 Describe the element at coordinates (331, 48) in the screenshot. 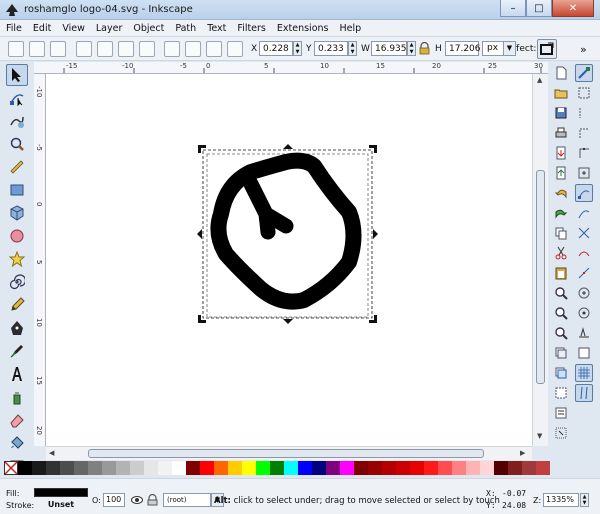

I see `y-input: 0.233` at that location.